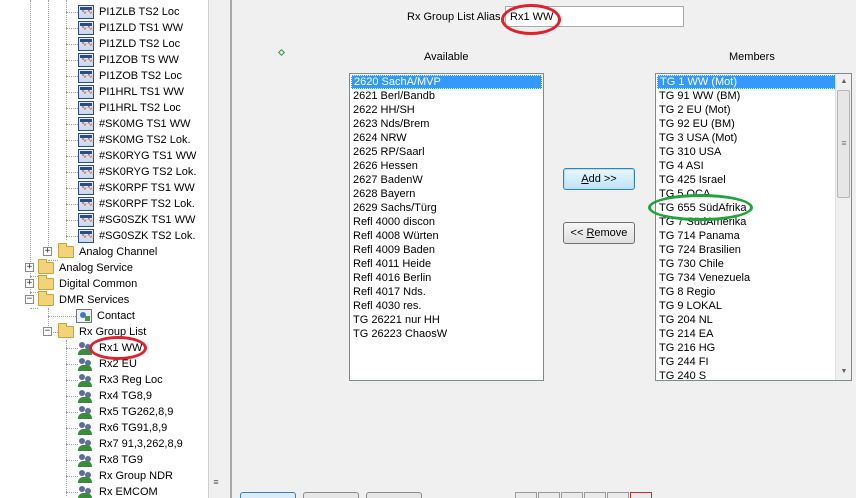  I want to click on available-list-item: 2629 Sachs/Türg, so click(446, 208).